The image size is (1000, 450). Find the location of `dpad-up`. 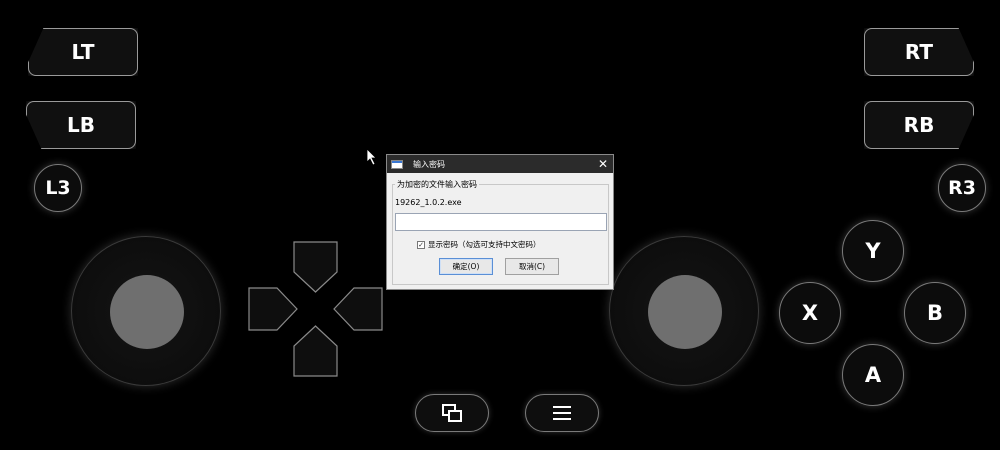

dpad-up is located at coordinates (315, 267).